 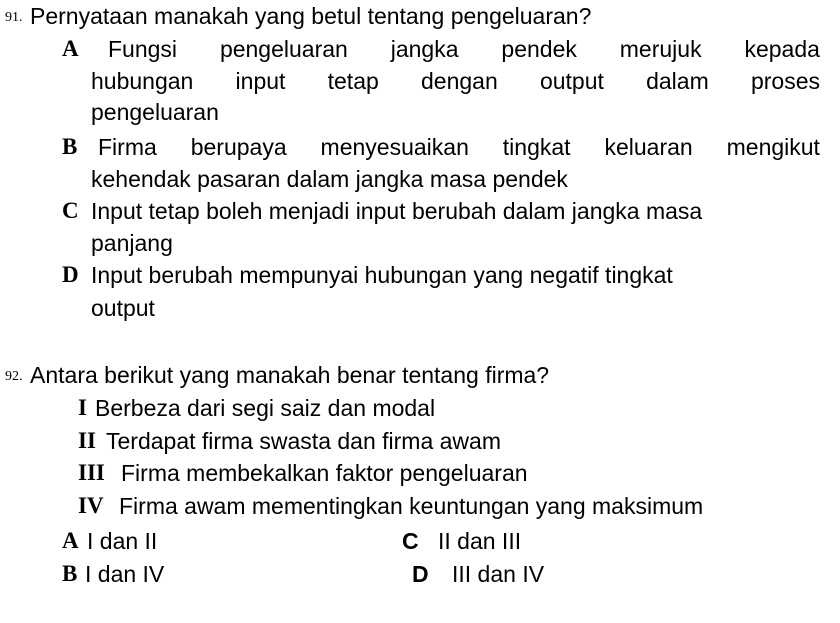 What do you see at coordinates (424, 49) in the screenshot?
I see `word: jangka` at bounding box center [424, 49].